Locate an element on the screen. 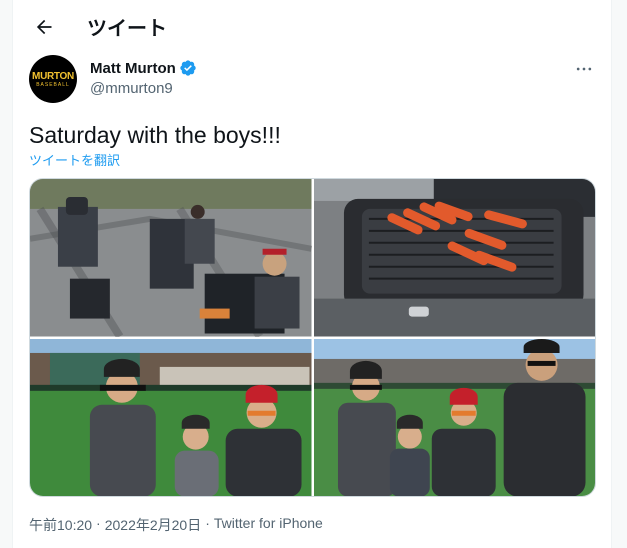  translate-tweet-link: ツイートを翻訳 is located at coordinates (74, 159).